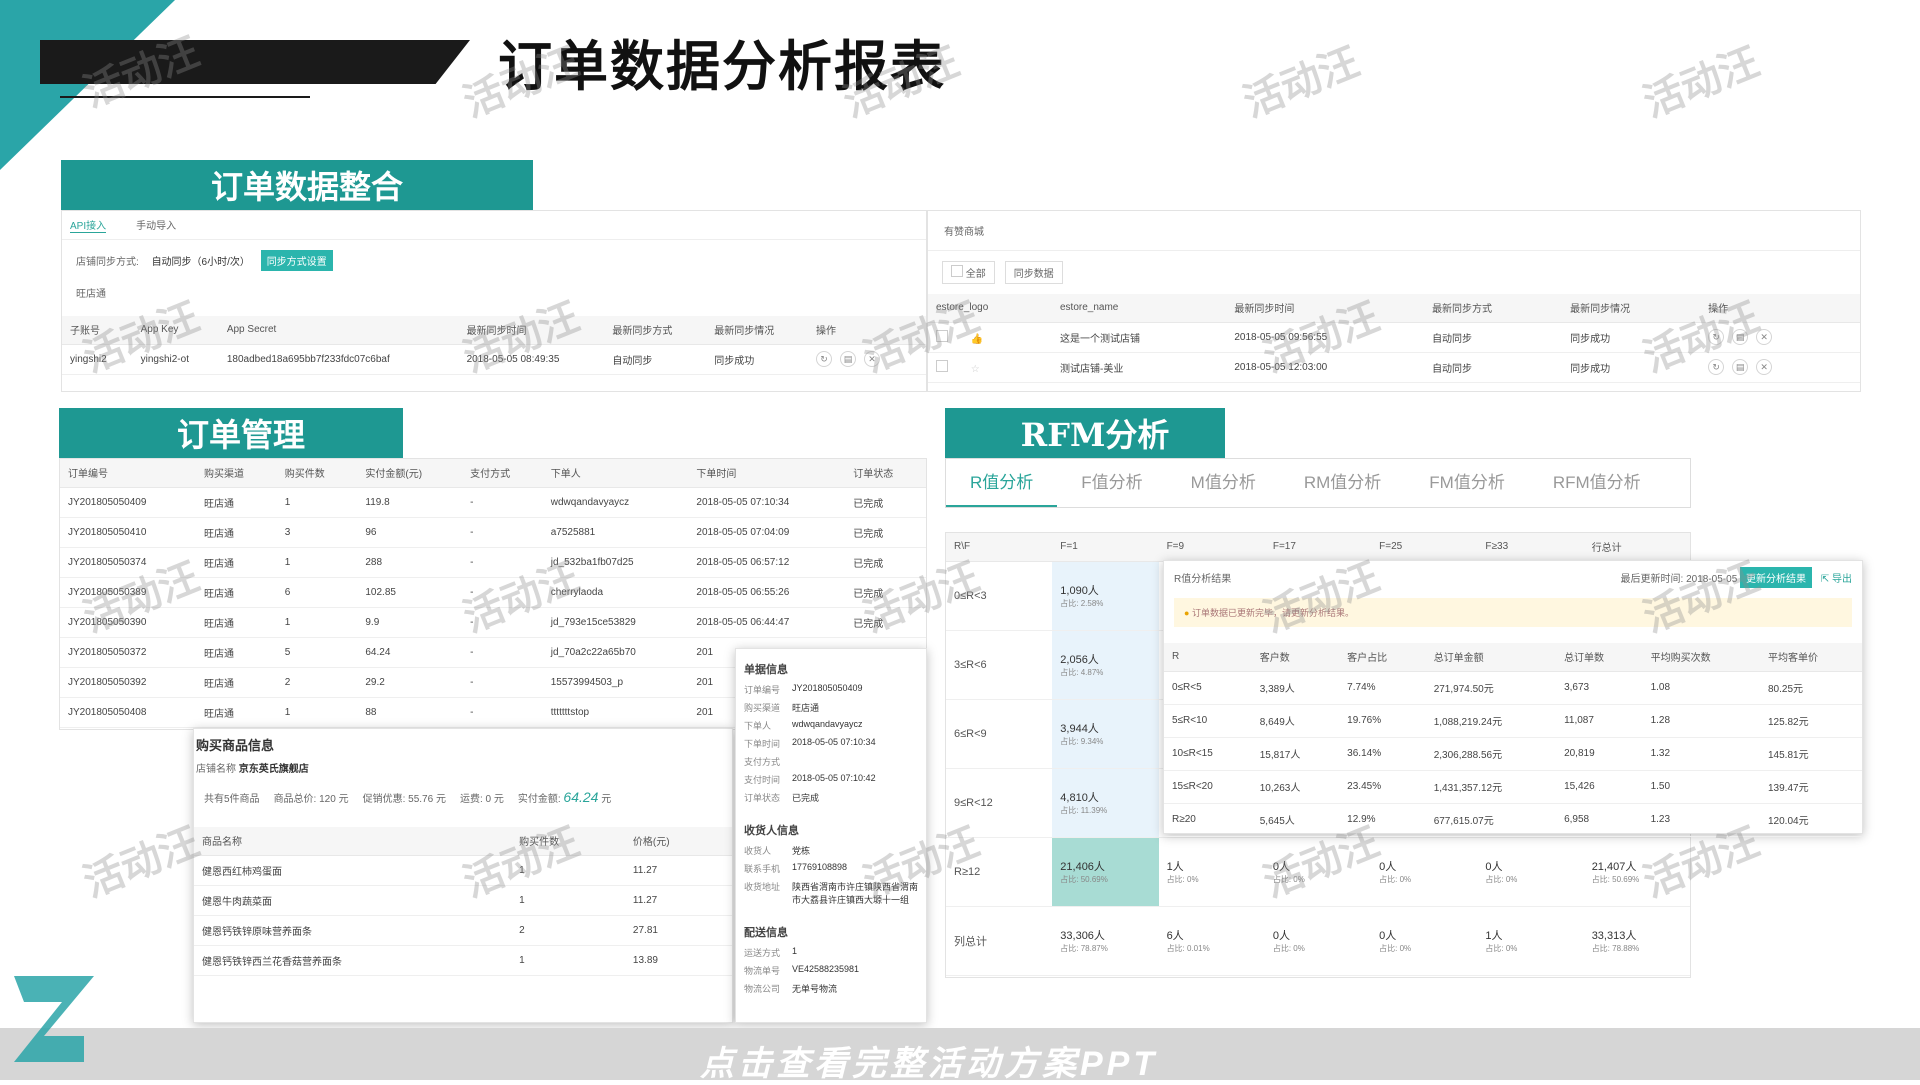  Describe the element at coordinates (831, 743) in the screenshot. I see `detail-row: 下单时间 2018-05-05 07:10:34` at that location.